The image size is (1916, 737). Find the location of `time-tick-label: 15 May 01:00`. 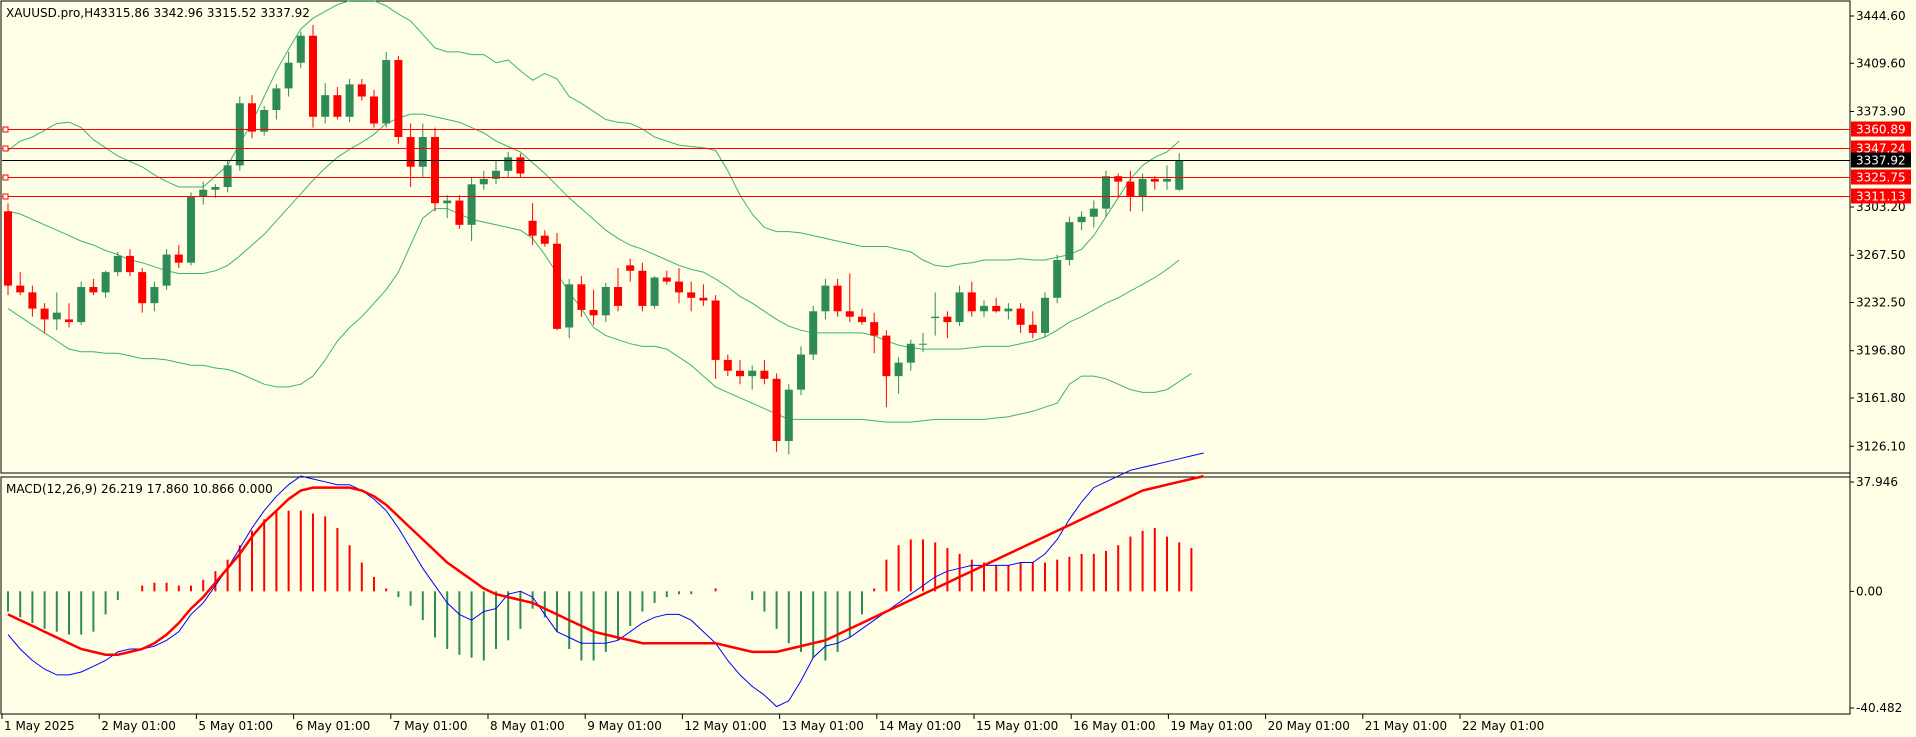

time-tick-label: 15 May 01:00 is located at coordinates (1017, 726).